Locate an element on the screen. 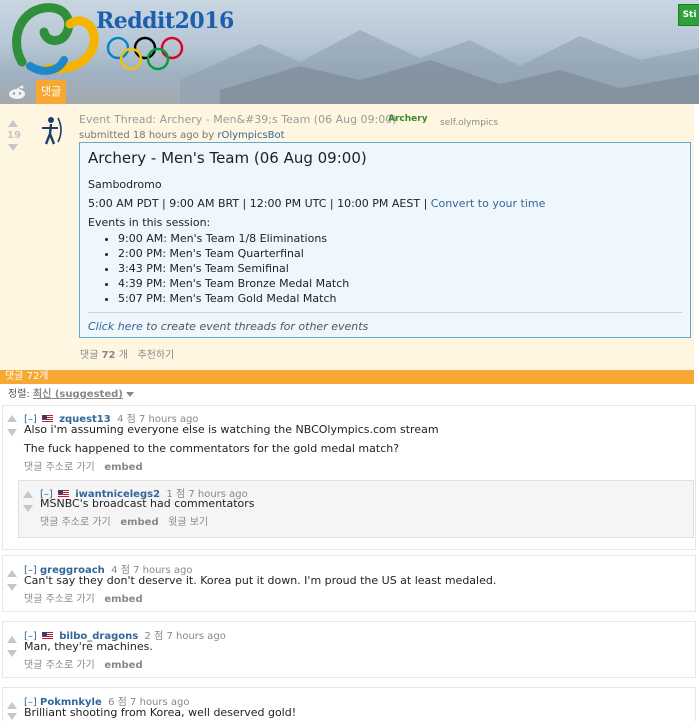 Image resolution: width=699 pixels, height=721 pixels. events-label: Events in this session: is located at coordinates (149, 222).